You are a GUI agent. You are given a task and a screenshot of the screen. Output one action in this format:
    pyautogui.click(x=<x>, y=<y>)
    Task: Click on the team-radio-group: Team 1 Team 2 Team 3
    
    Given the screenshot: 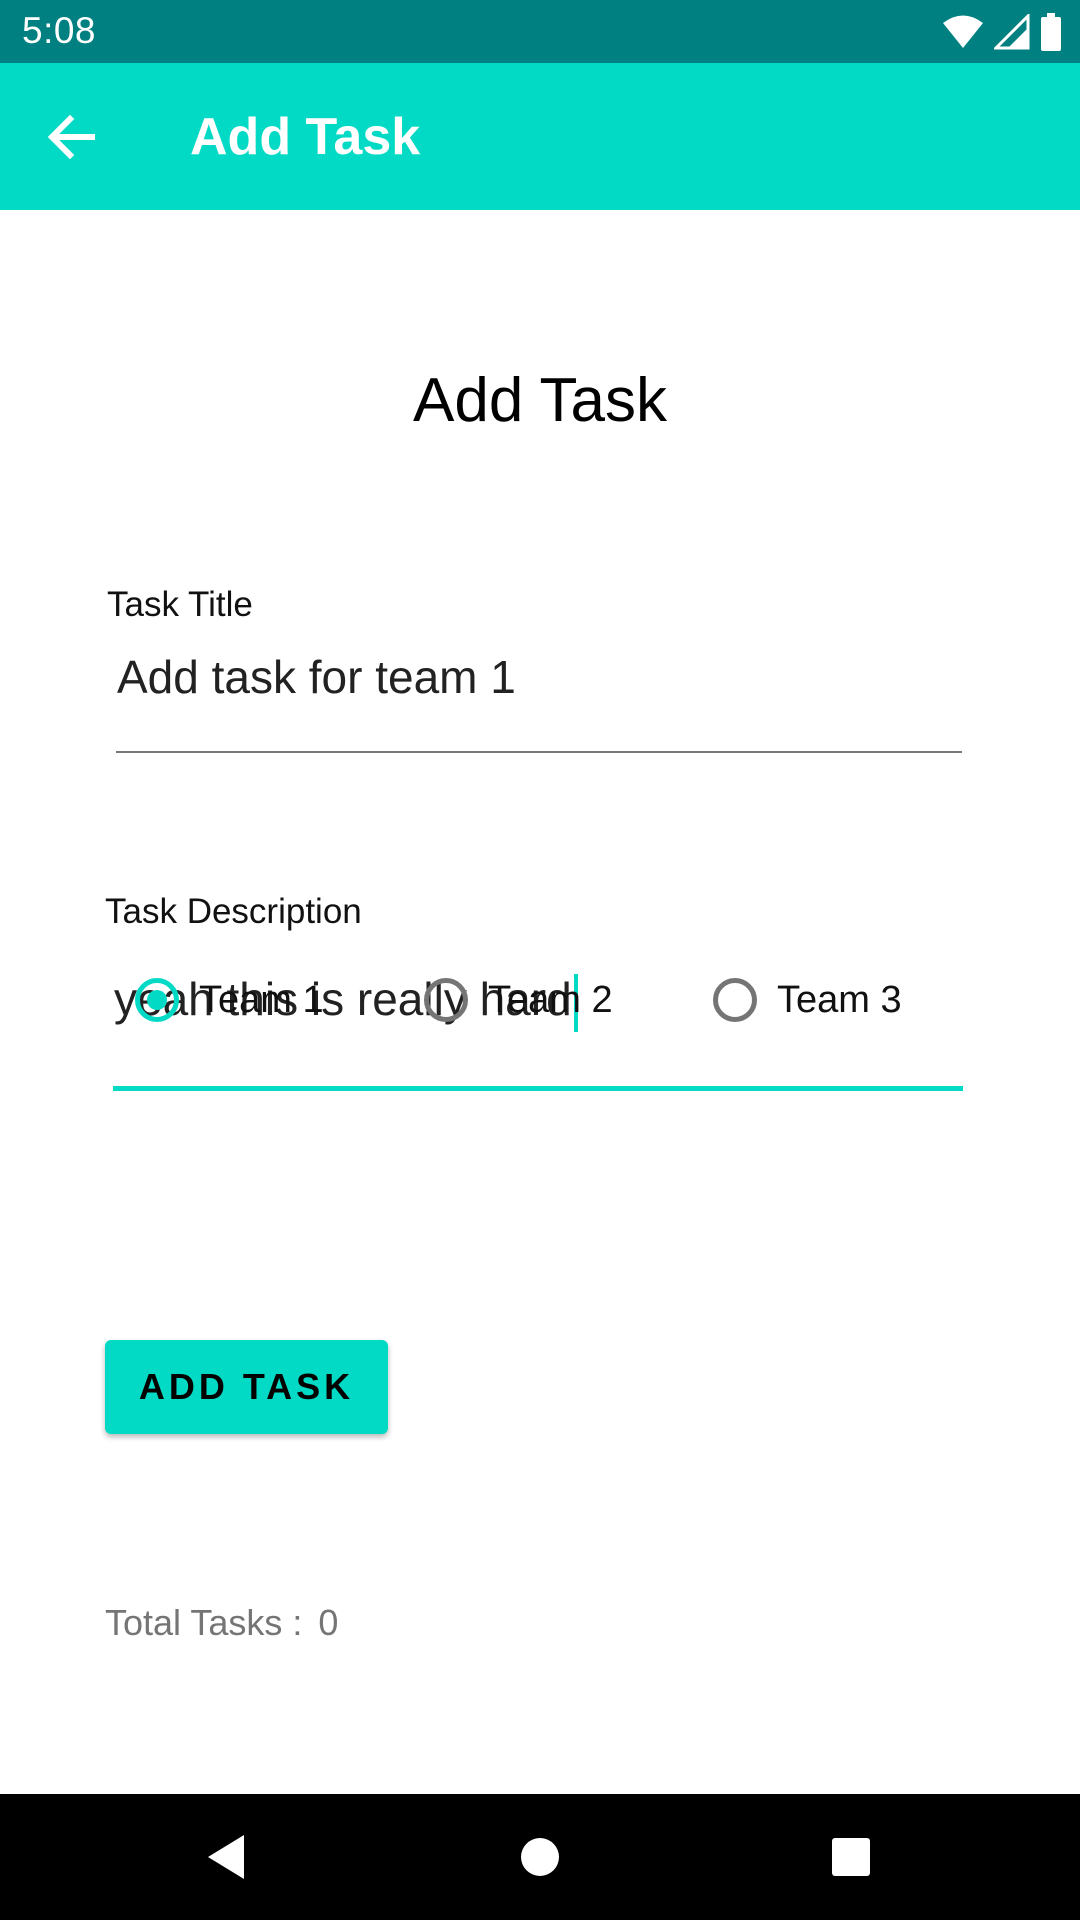 What is the action you would take?
    pyautogui.click(x=540, y=1000)
    